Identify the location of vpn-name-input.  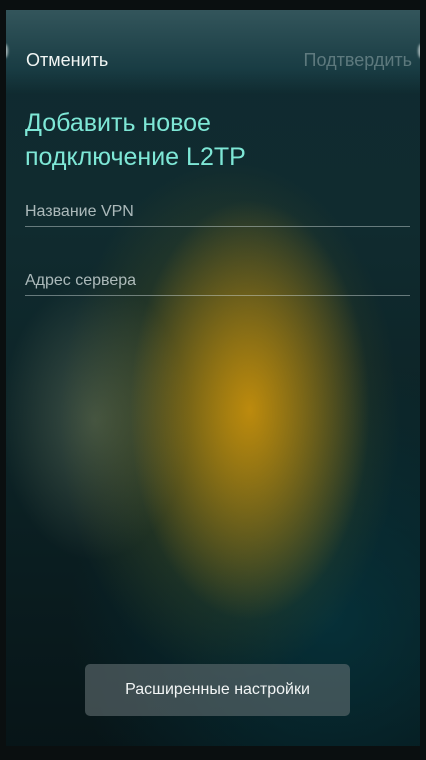
(217, 214).